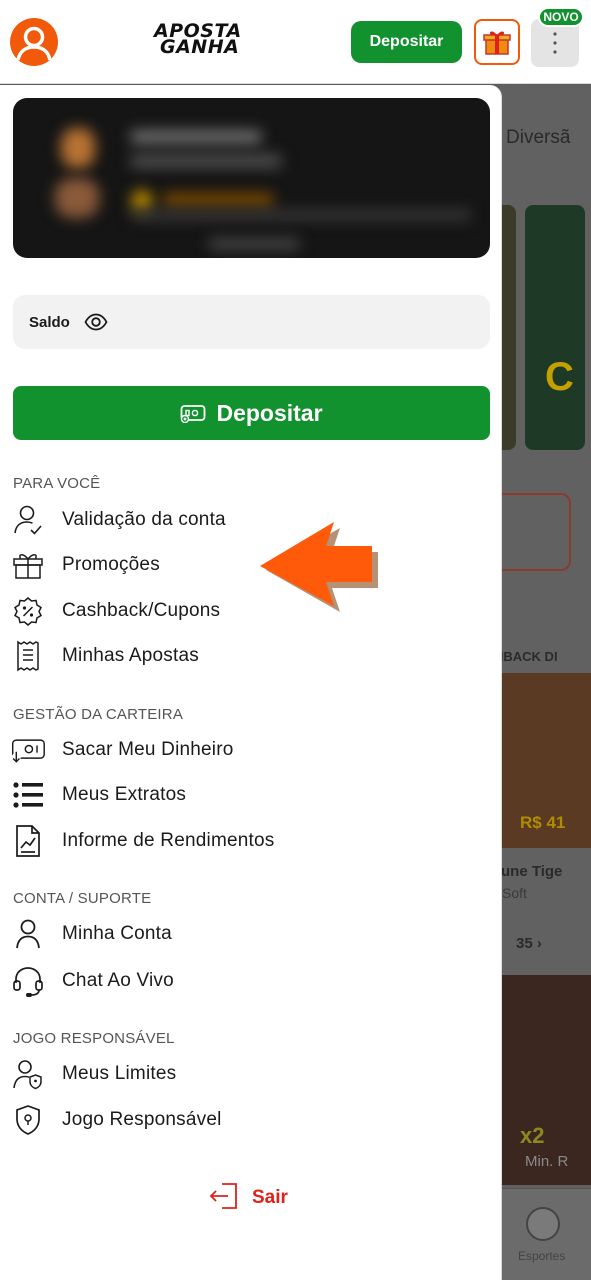 The width and height of the screenshot is (591, 1280). I want to click on bg-thumb-min: Min. R, so click(547, 1161).